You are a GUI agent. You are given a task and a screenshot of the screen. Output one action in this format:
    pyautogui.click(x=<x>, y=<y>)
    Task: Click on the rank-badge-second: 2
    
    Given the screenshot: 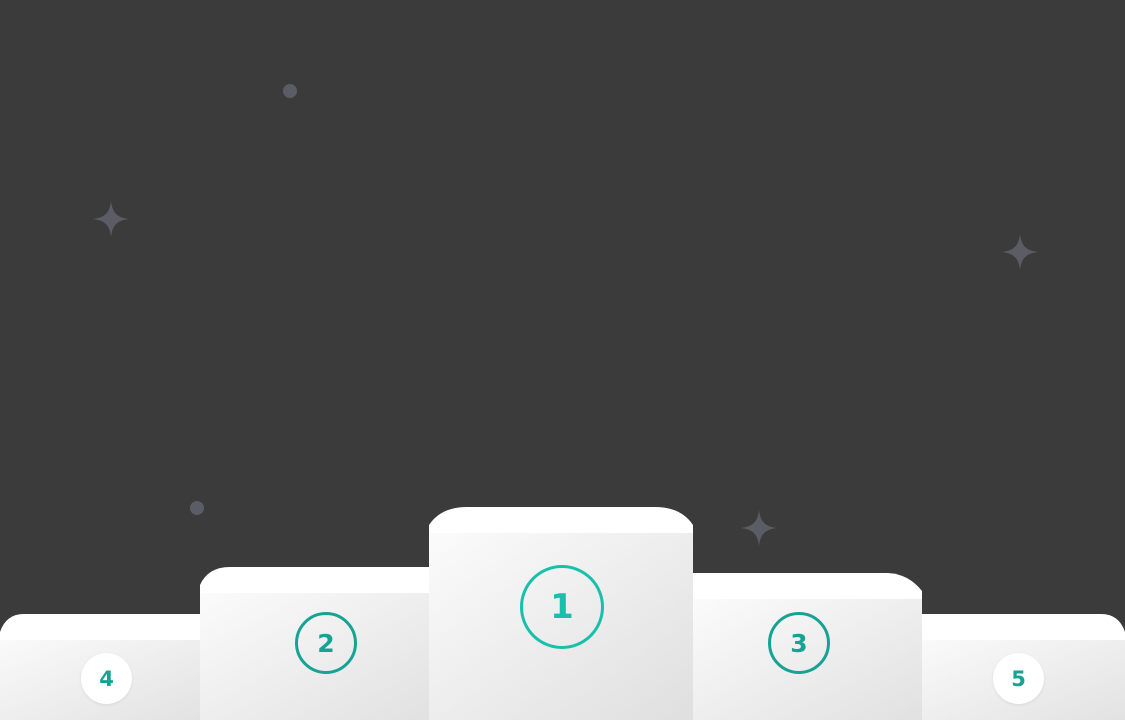 What is the action you would take?
    pyautogui.click(x=326, y=643)
    